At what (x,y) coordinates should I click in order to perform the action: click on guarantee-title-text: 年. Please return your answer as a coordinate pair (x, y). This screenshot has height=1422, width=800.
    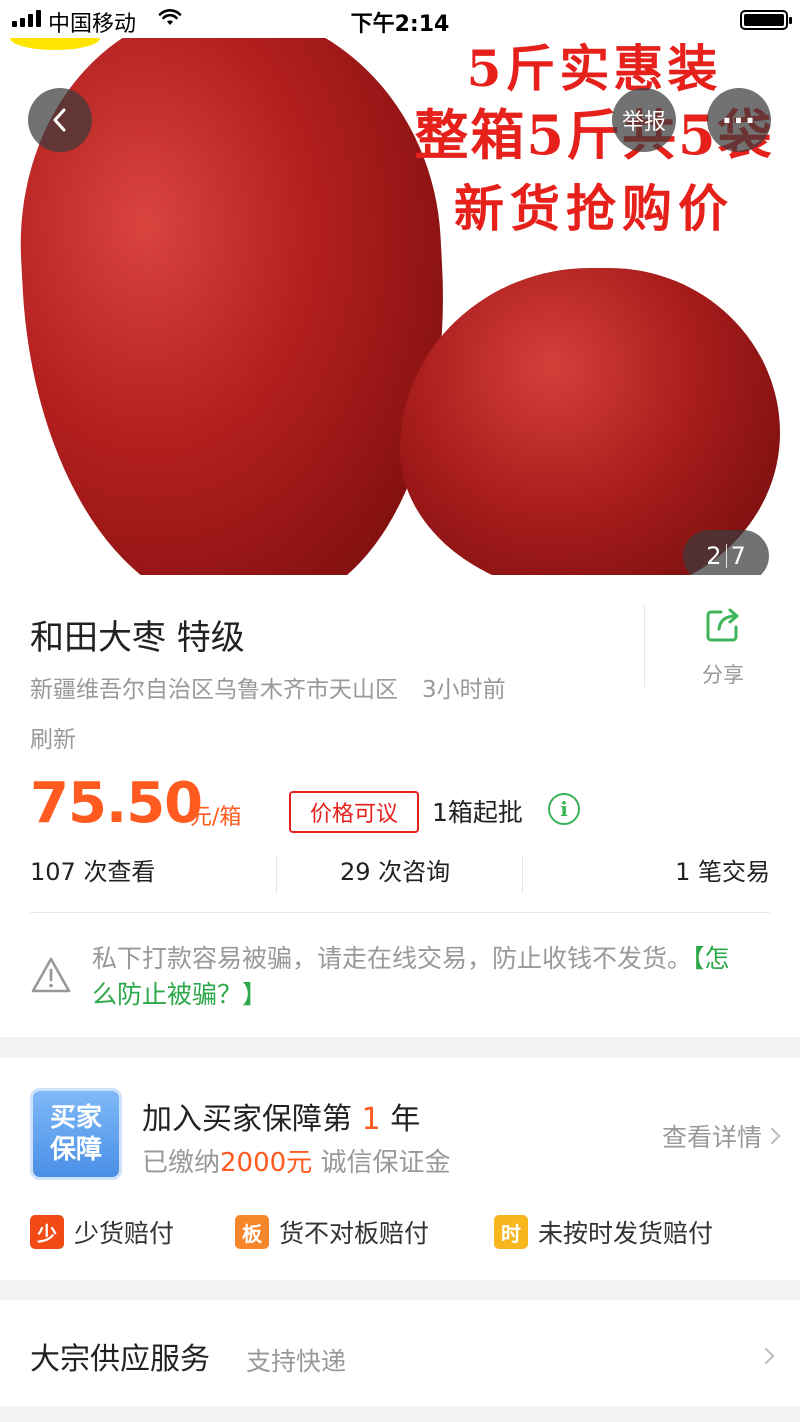
    Looking at the image, I should click on (405, 1119).